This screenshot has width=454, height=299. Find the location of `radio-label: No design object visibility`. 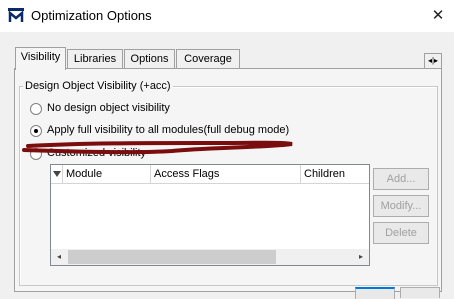

radio-label: No design object visibility is located at coordinates (108, 108).